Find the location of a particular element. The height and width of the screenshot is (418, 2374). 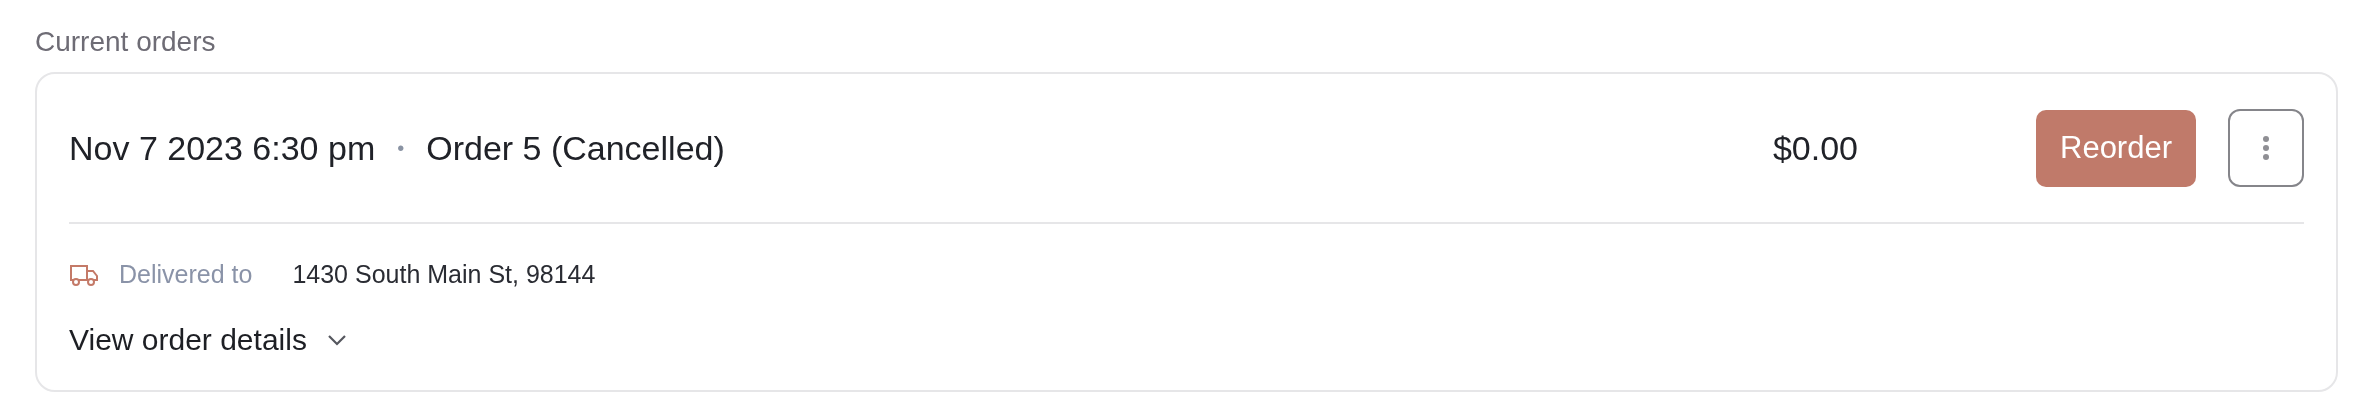

more-options-button is located at coordinates (2266, 148).